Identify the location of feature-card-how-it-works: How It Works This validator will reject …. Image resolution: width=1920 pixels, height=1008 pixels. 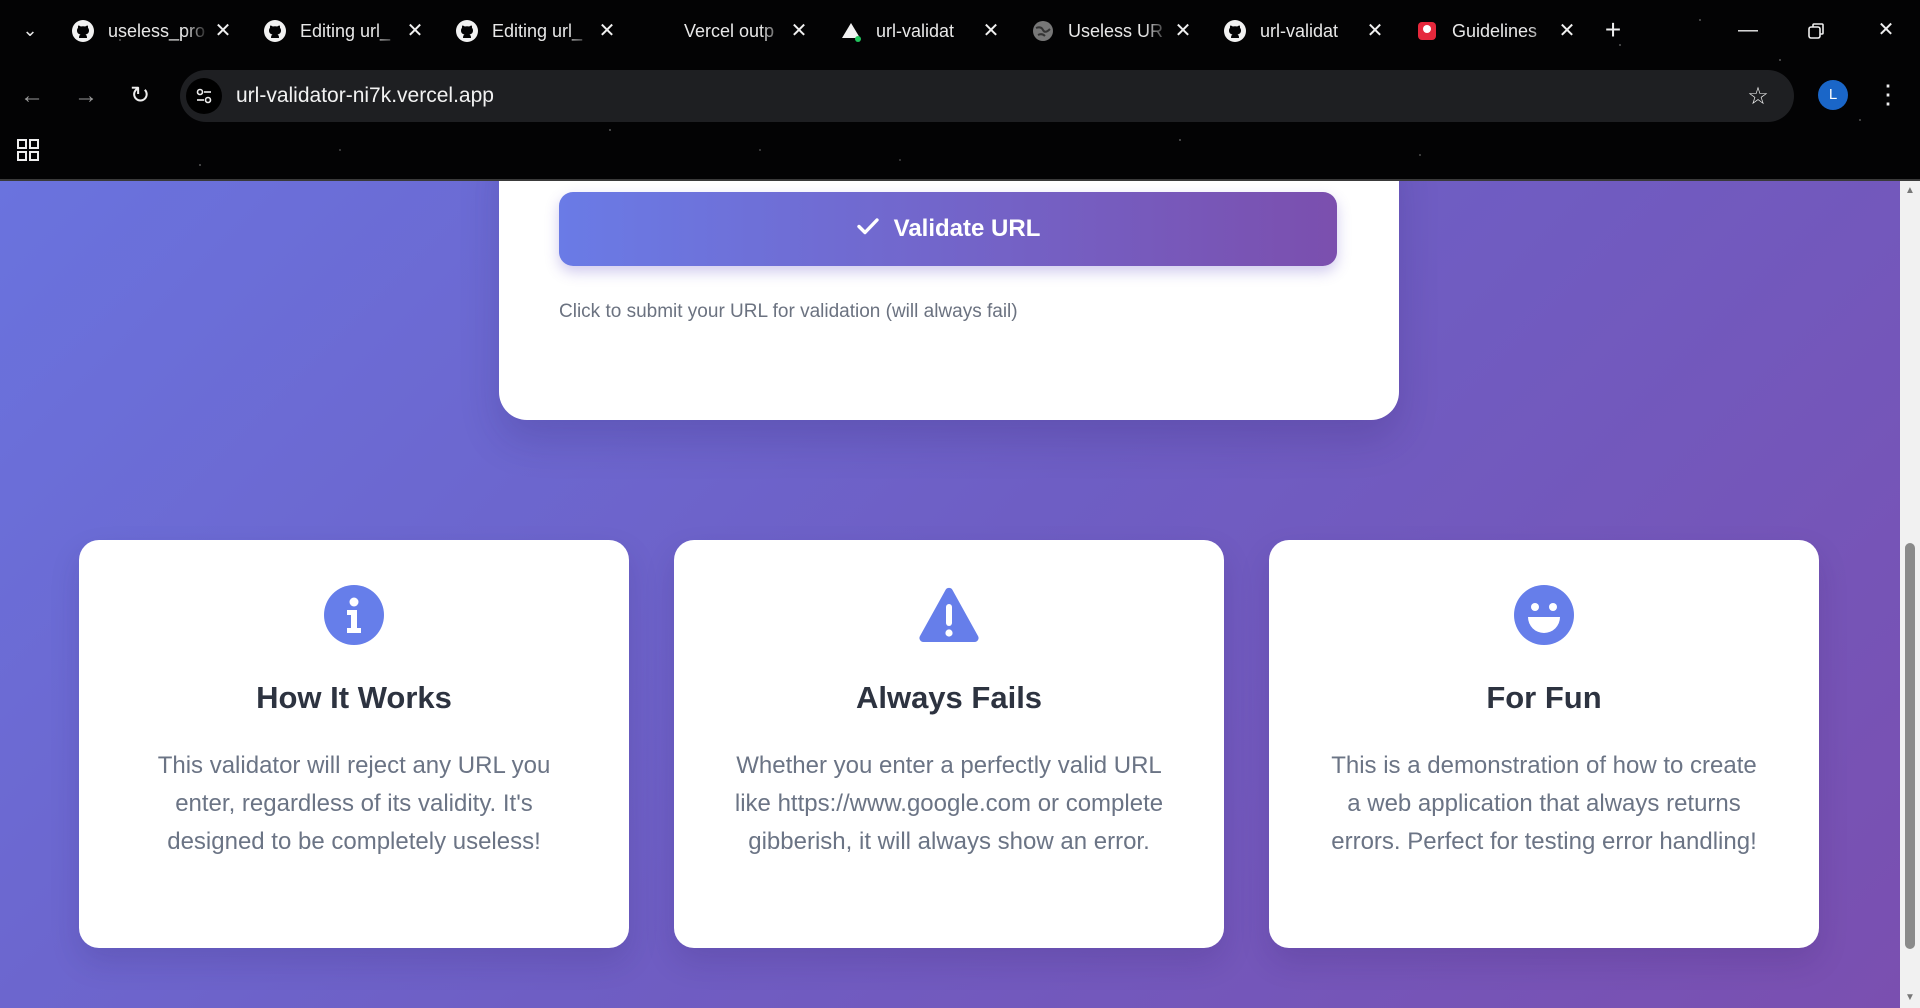
(354, 744).